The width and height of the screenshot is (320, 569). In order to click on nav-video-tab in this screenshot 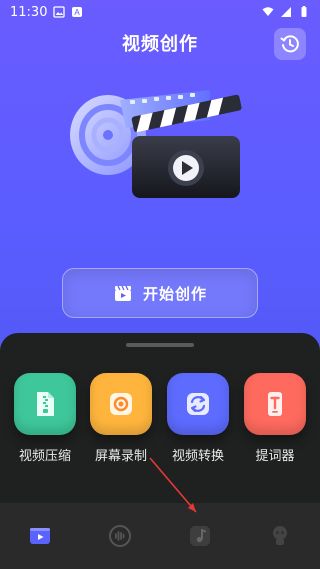, I will do `click(40, 536)`.